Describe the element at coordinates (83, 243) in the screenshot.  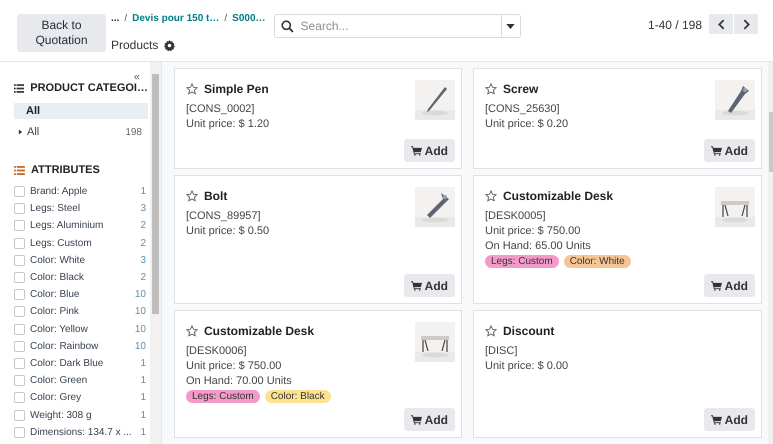
I see `filter-label: Legs: Custom` at that location.